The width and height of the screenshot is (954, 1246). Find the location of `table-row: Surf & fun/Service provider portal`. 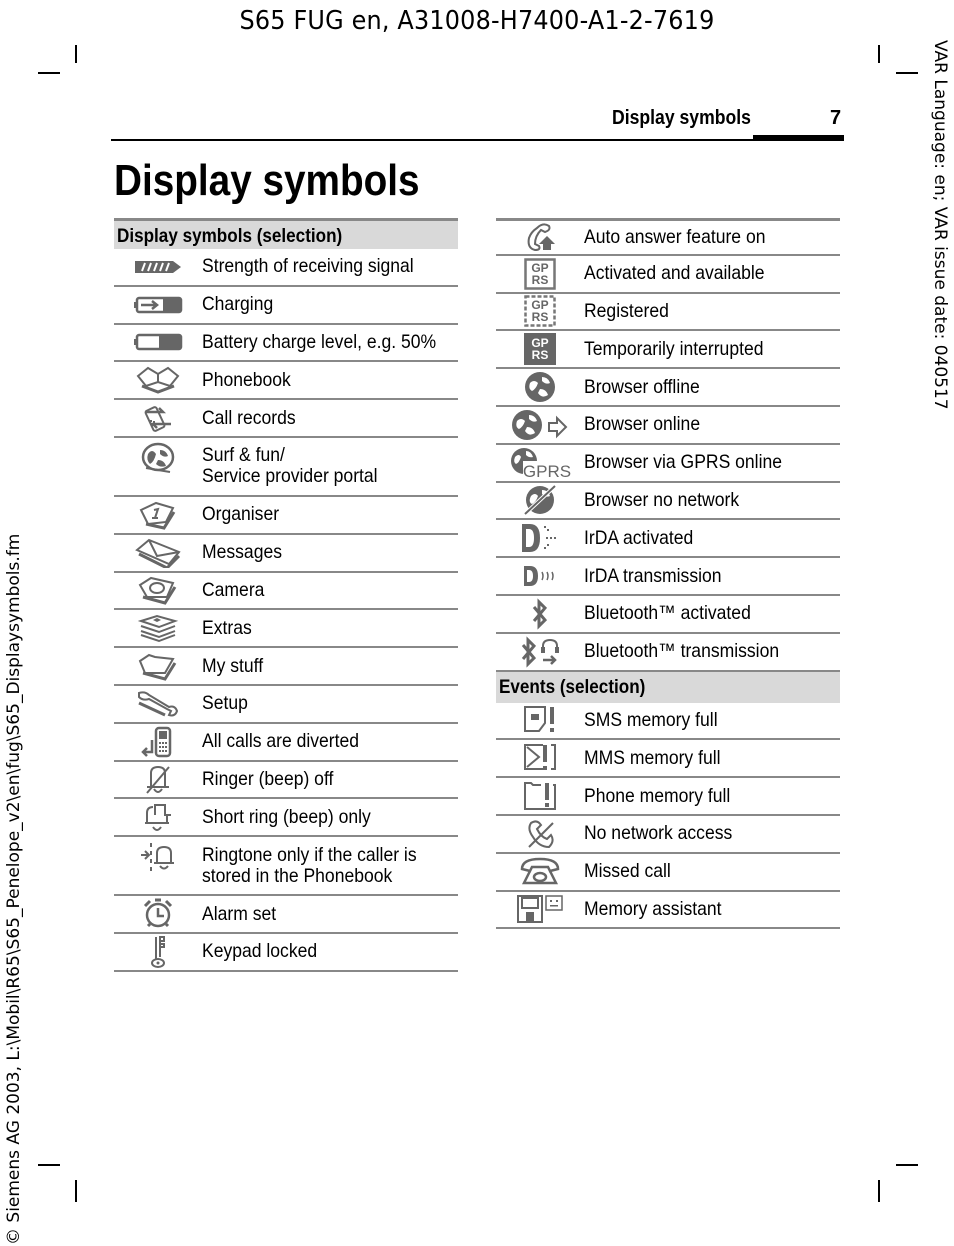

table-row: Surf & fun/Service provider portal is located at coordinates (286, 467).